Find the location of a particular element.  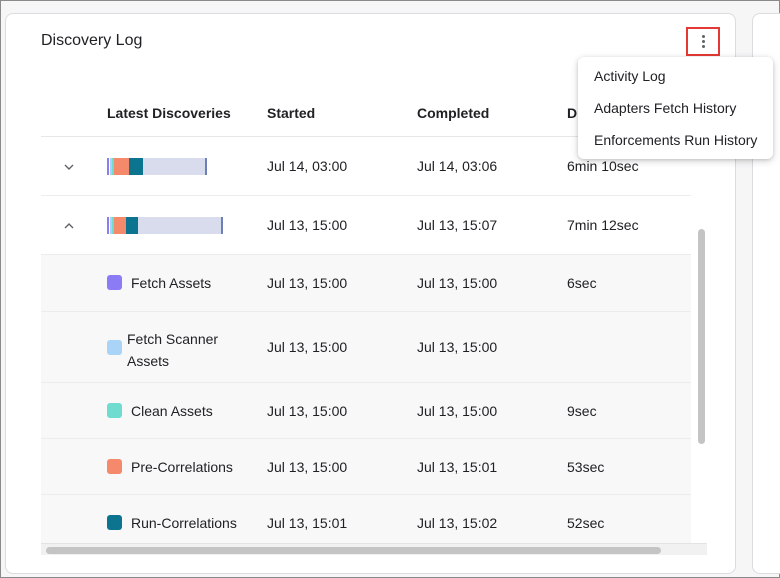

duration-value: 9sec is located at coordinates (582, 411).